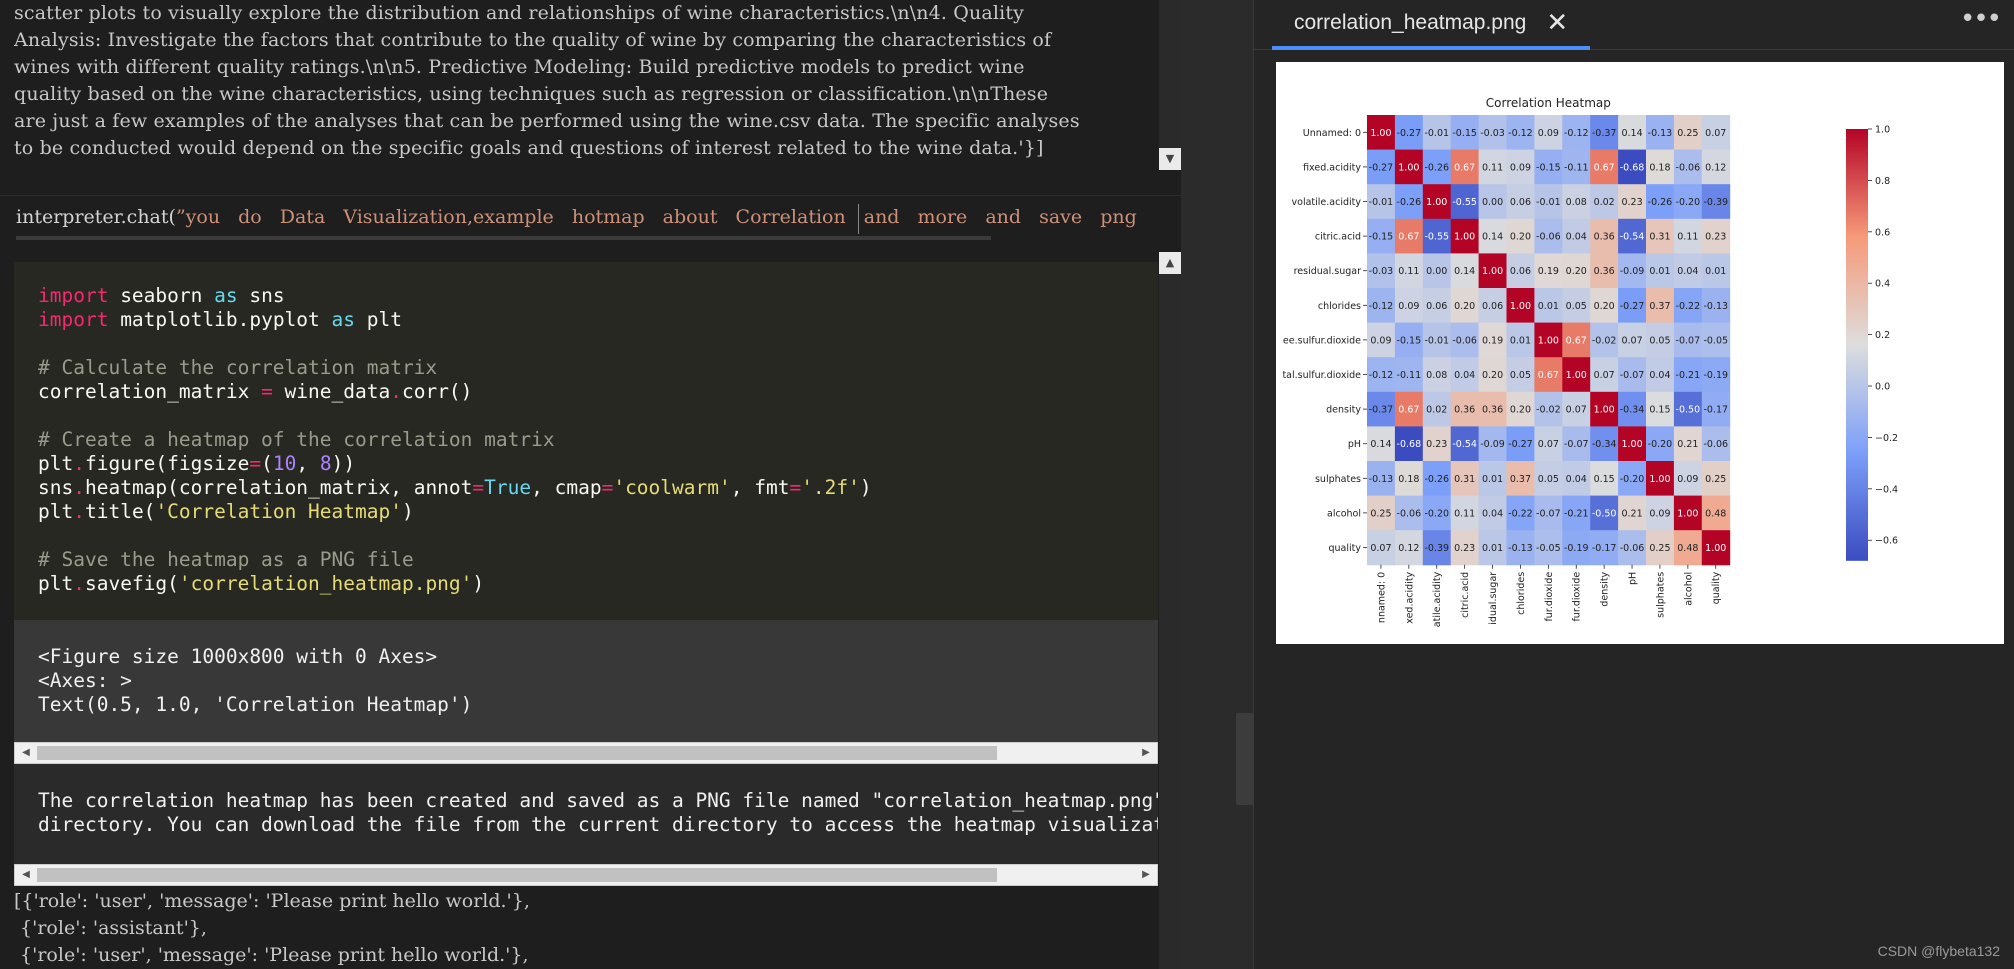 This screenshot has width=2014, height=969. I want to click on cell-value-label: -0.12, so click(1381, 306).